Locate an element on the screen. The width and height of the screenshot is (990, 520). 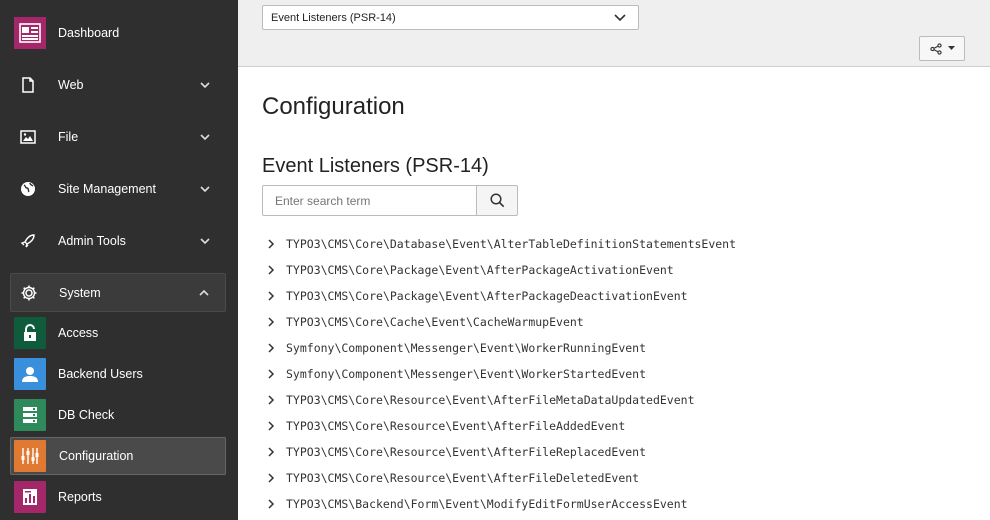
sub-label-access: Access is located at coordinates (78, 333).